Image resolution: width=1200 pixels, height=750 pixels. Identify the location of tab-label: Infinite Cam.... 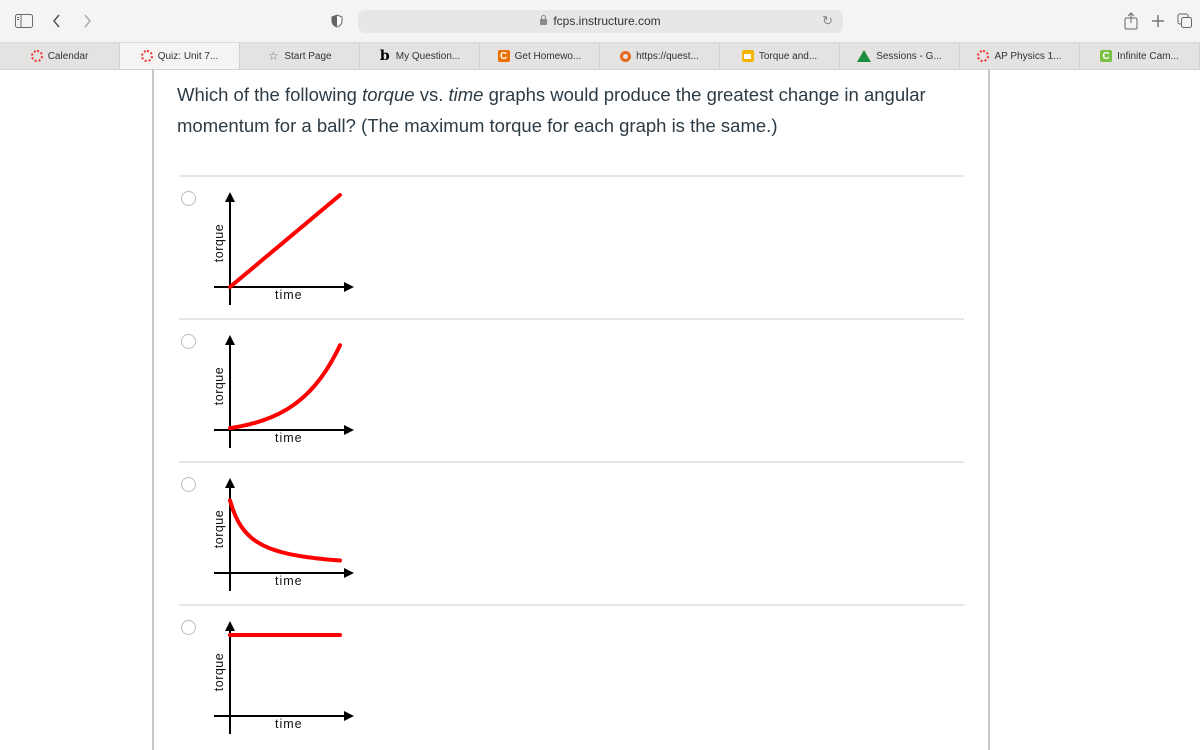
(1148, 56).